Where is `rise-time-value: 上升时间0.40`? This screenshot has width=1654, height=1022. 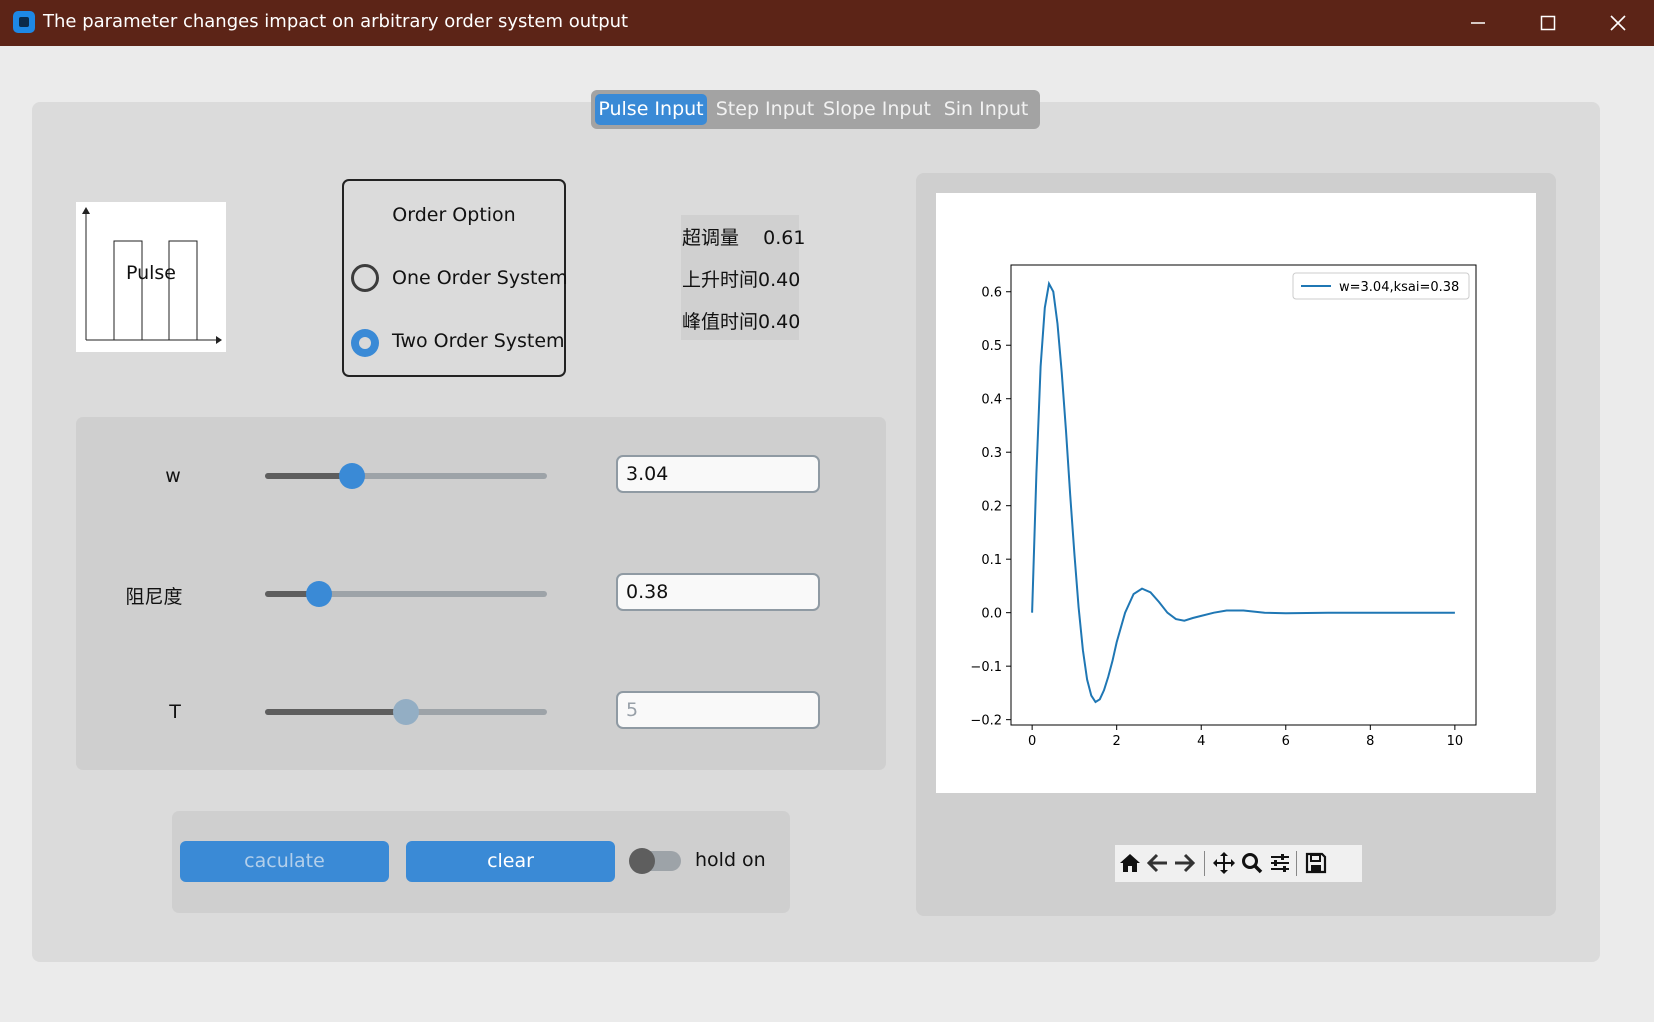
rise-time-value: 上升时间0.40 is located at coordinates (741, 280).